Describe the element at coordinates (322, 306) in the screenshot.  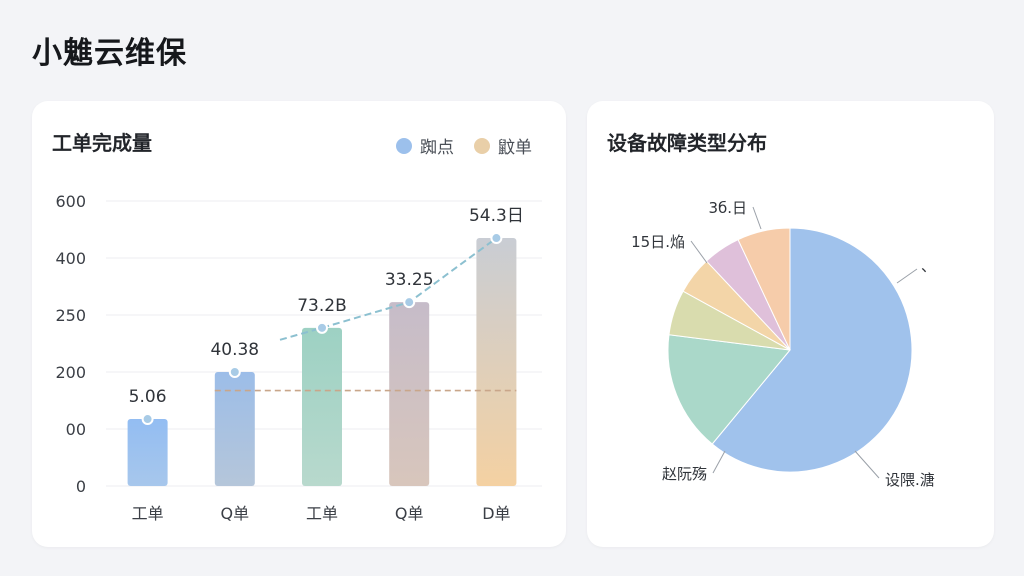
I see `data-label: 73.2B` at that location.